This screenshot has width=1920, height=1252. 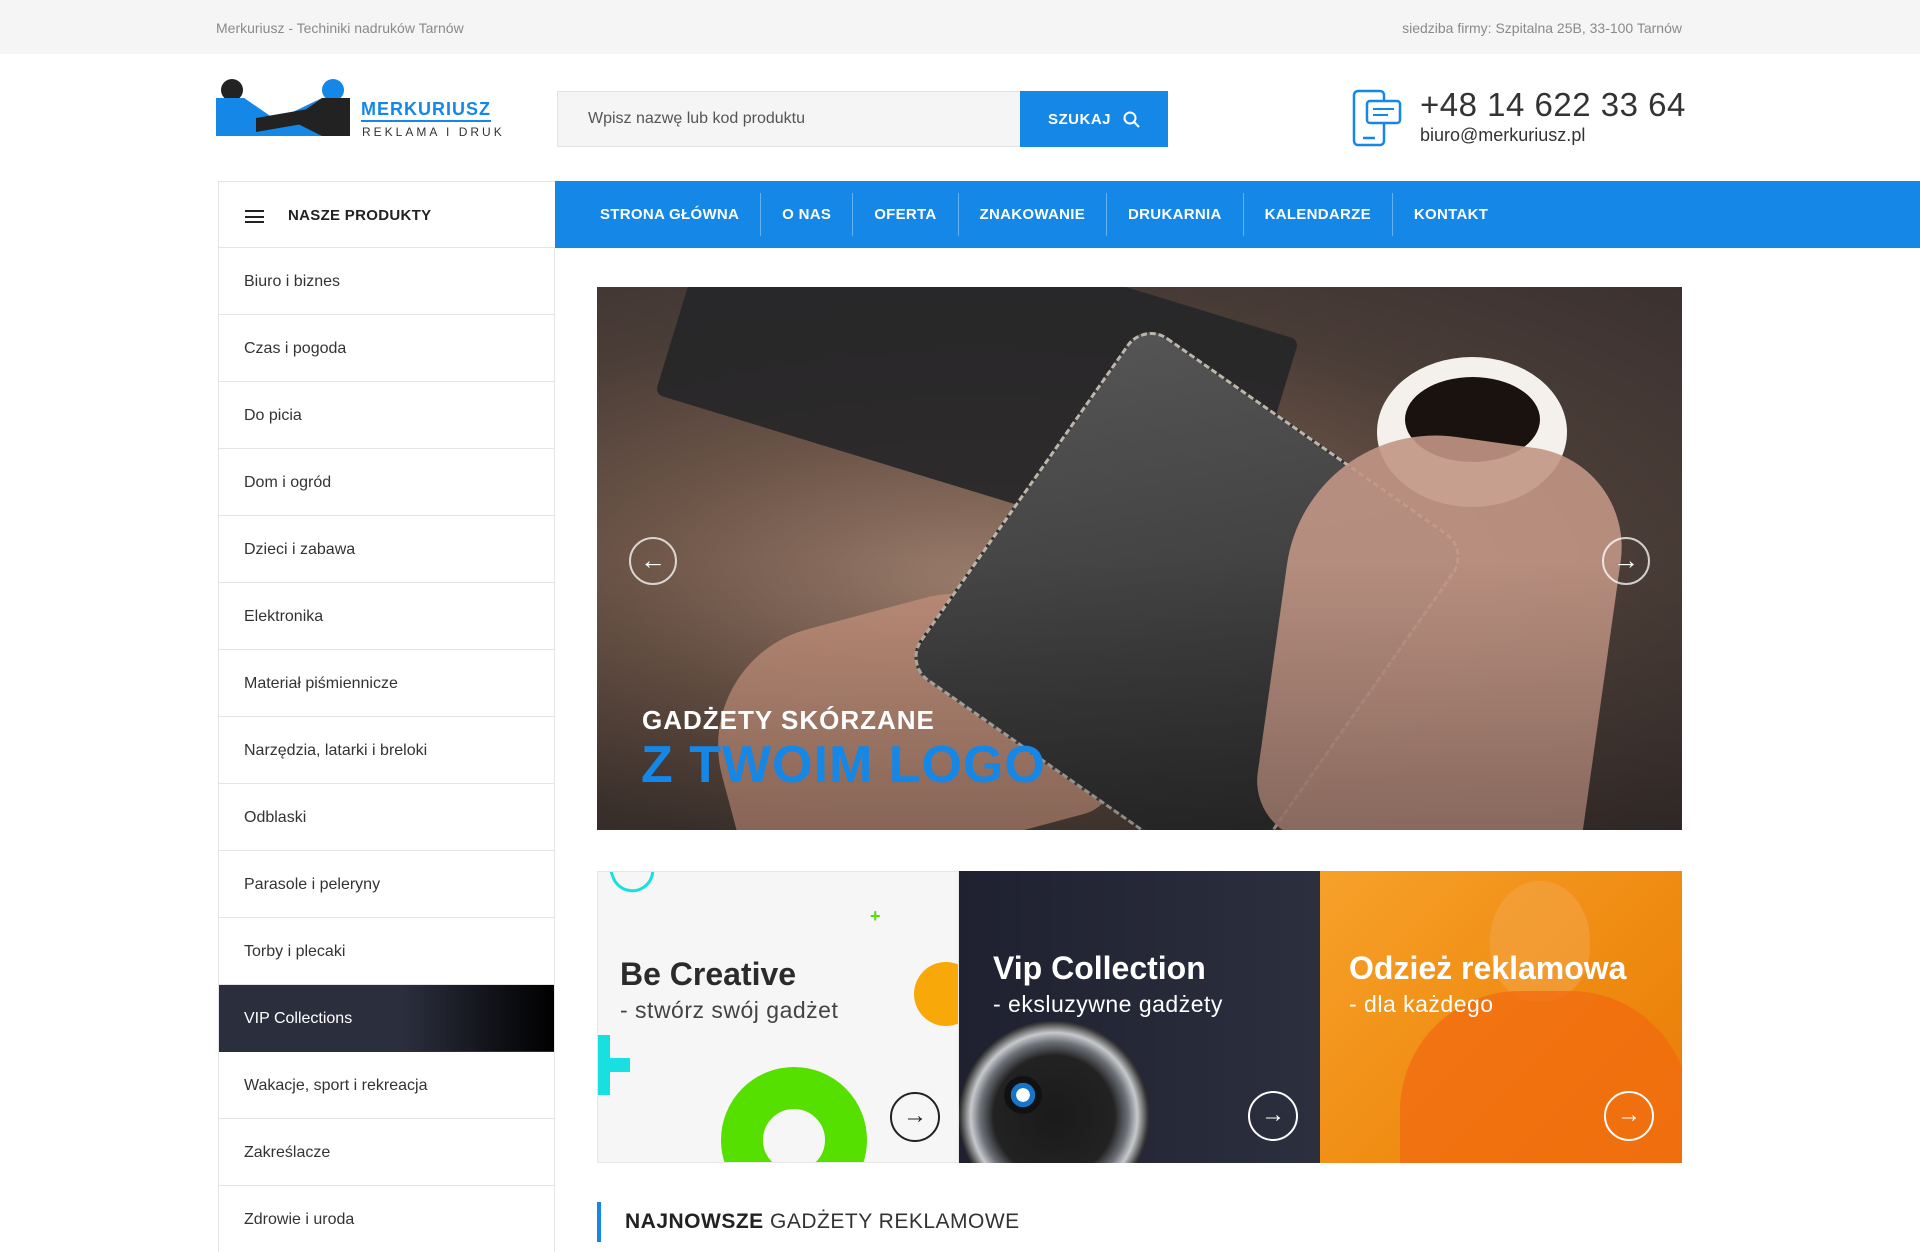 I want to click on arrow-left-icon: ←, so click(x=653, y=560).